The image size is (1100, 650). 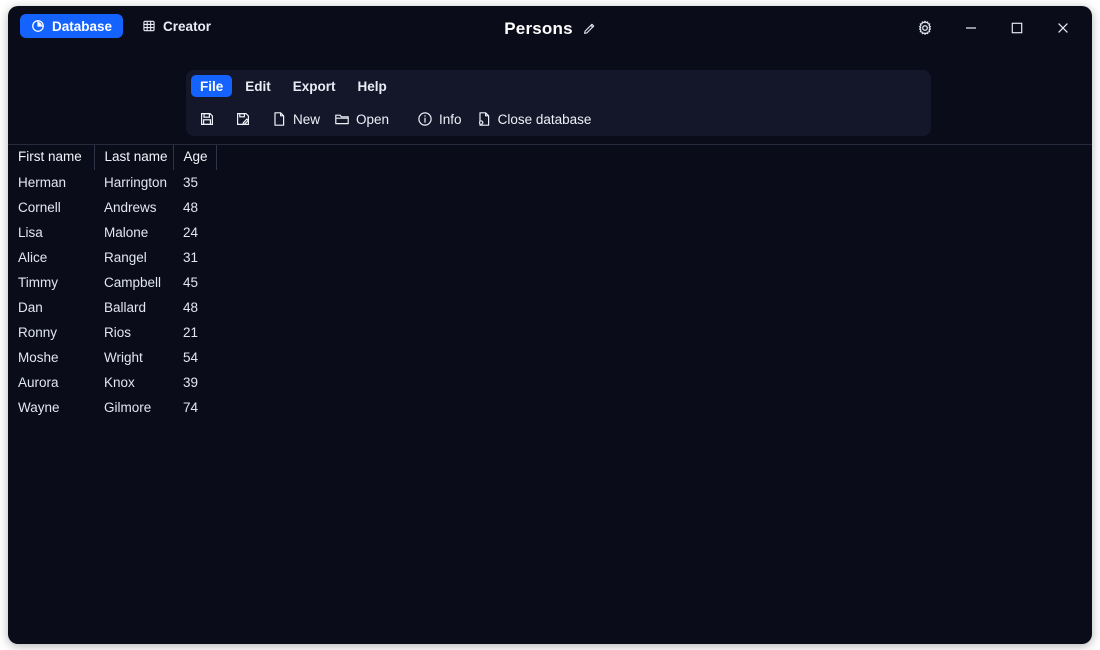 I want to click on table-row: Timmy Campbell 45, so click(x=546, y=282).